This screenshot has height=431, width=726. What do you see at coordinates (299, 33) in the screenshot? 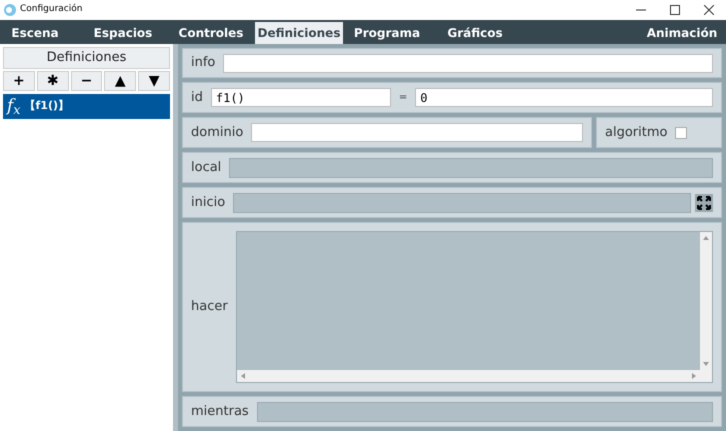
I see `tab: Definiciones` at bounding box center [299, 33].